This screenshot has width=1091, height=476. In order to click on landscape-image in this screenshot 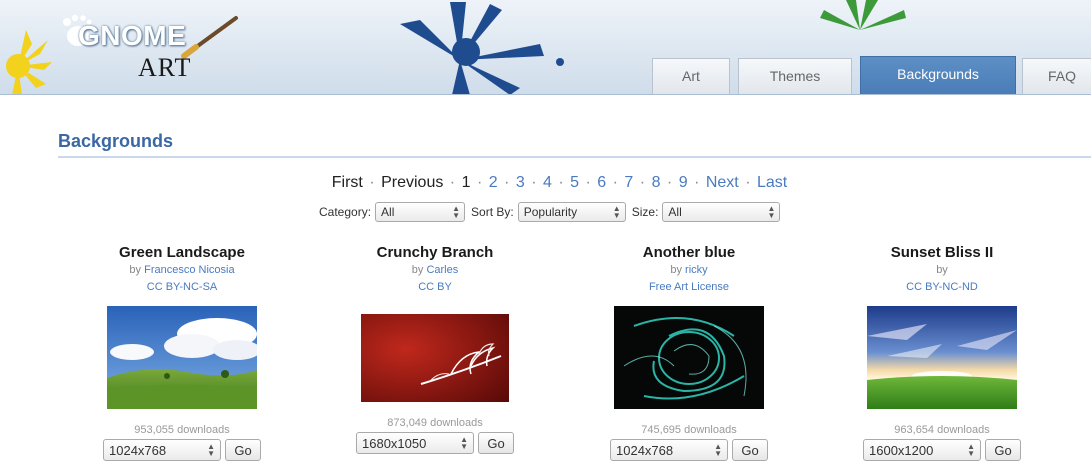, I will do `click(182, 357)`.